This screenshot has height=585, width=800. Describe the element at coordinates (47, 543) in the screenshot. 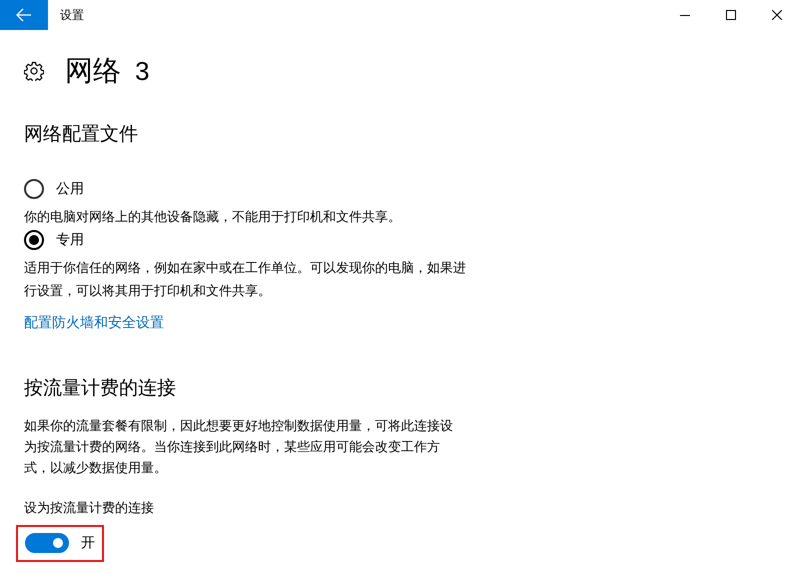

I see `toggle-switch` at that location.